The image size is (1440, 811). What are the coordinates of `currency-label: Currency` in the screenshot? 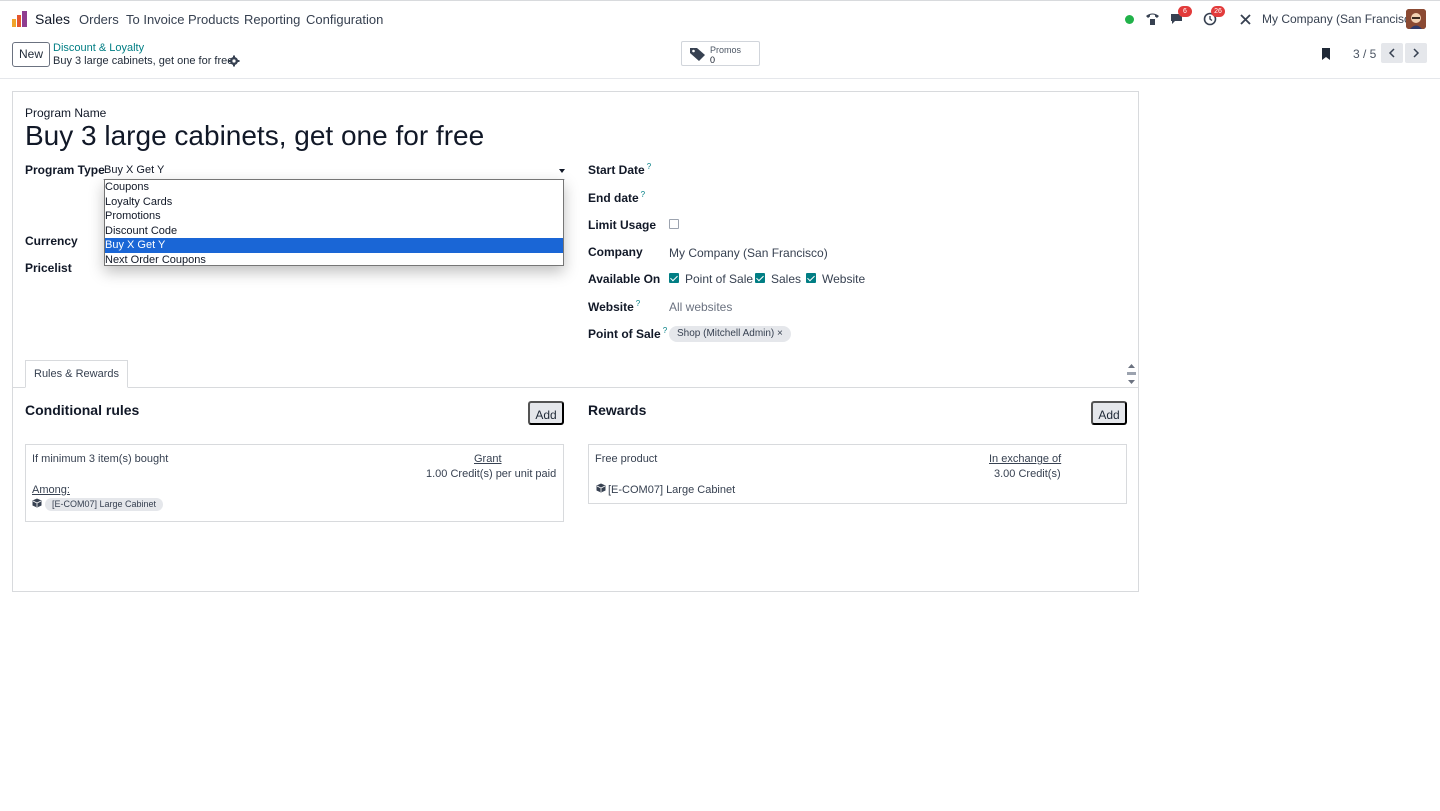 It's located at (51, 241).